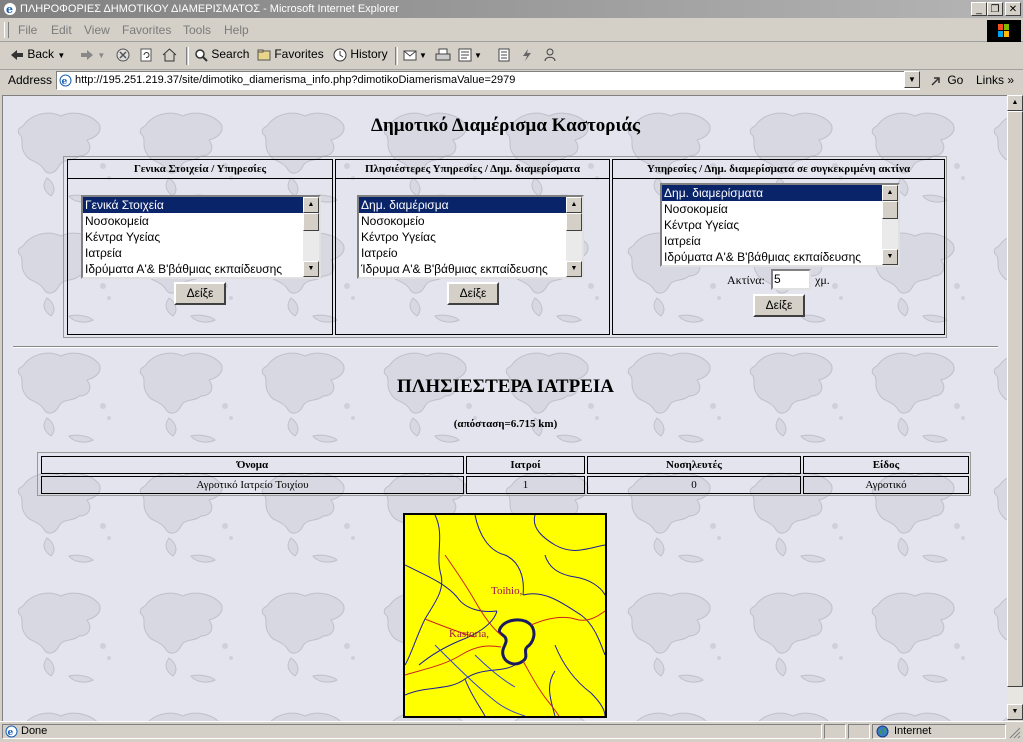 This screenshot has width=1023, height=742. I want to click on results-distance: (απόσταση=6.715 km), so click(505, 424).